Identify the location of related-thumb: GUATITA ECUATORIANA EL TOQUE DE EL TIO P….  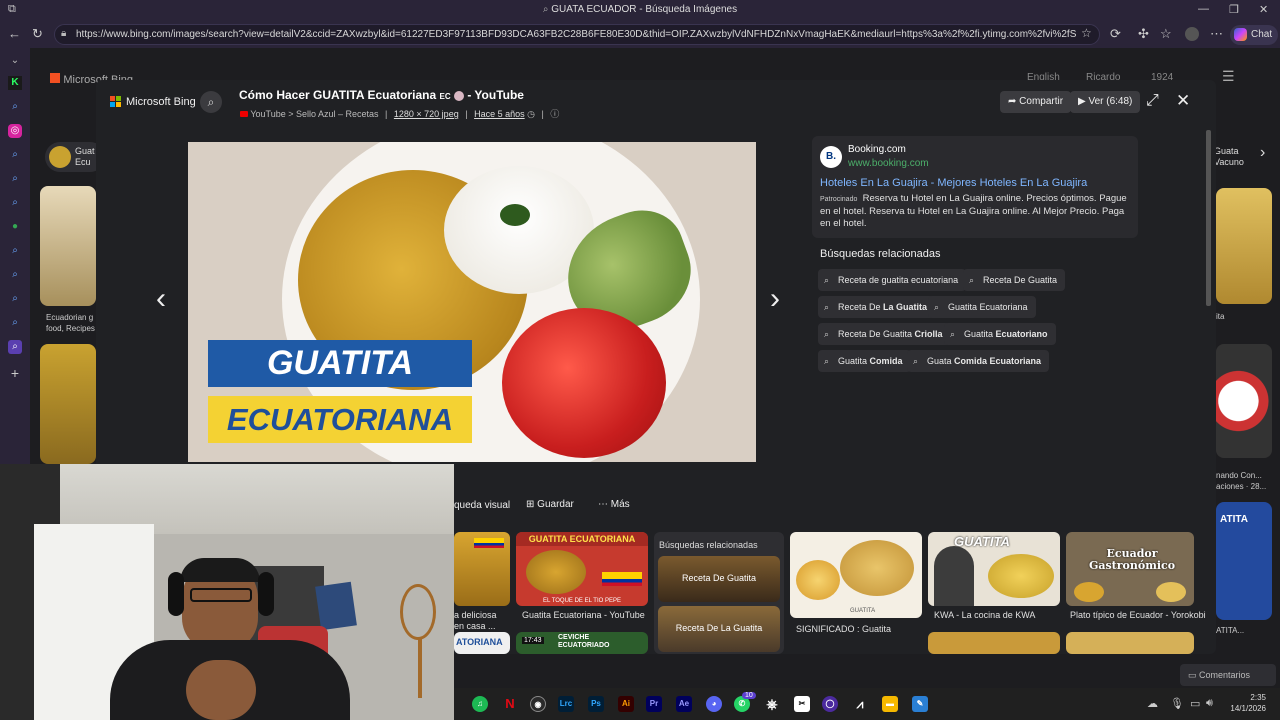
(582, 569).